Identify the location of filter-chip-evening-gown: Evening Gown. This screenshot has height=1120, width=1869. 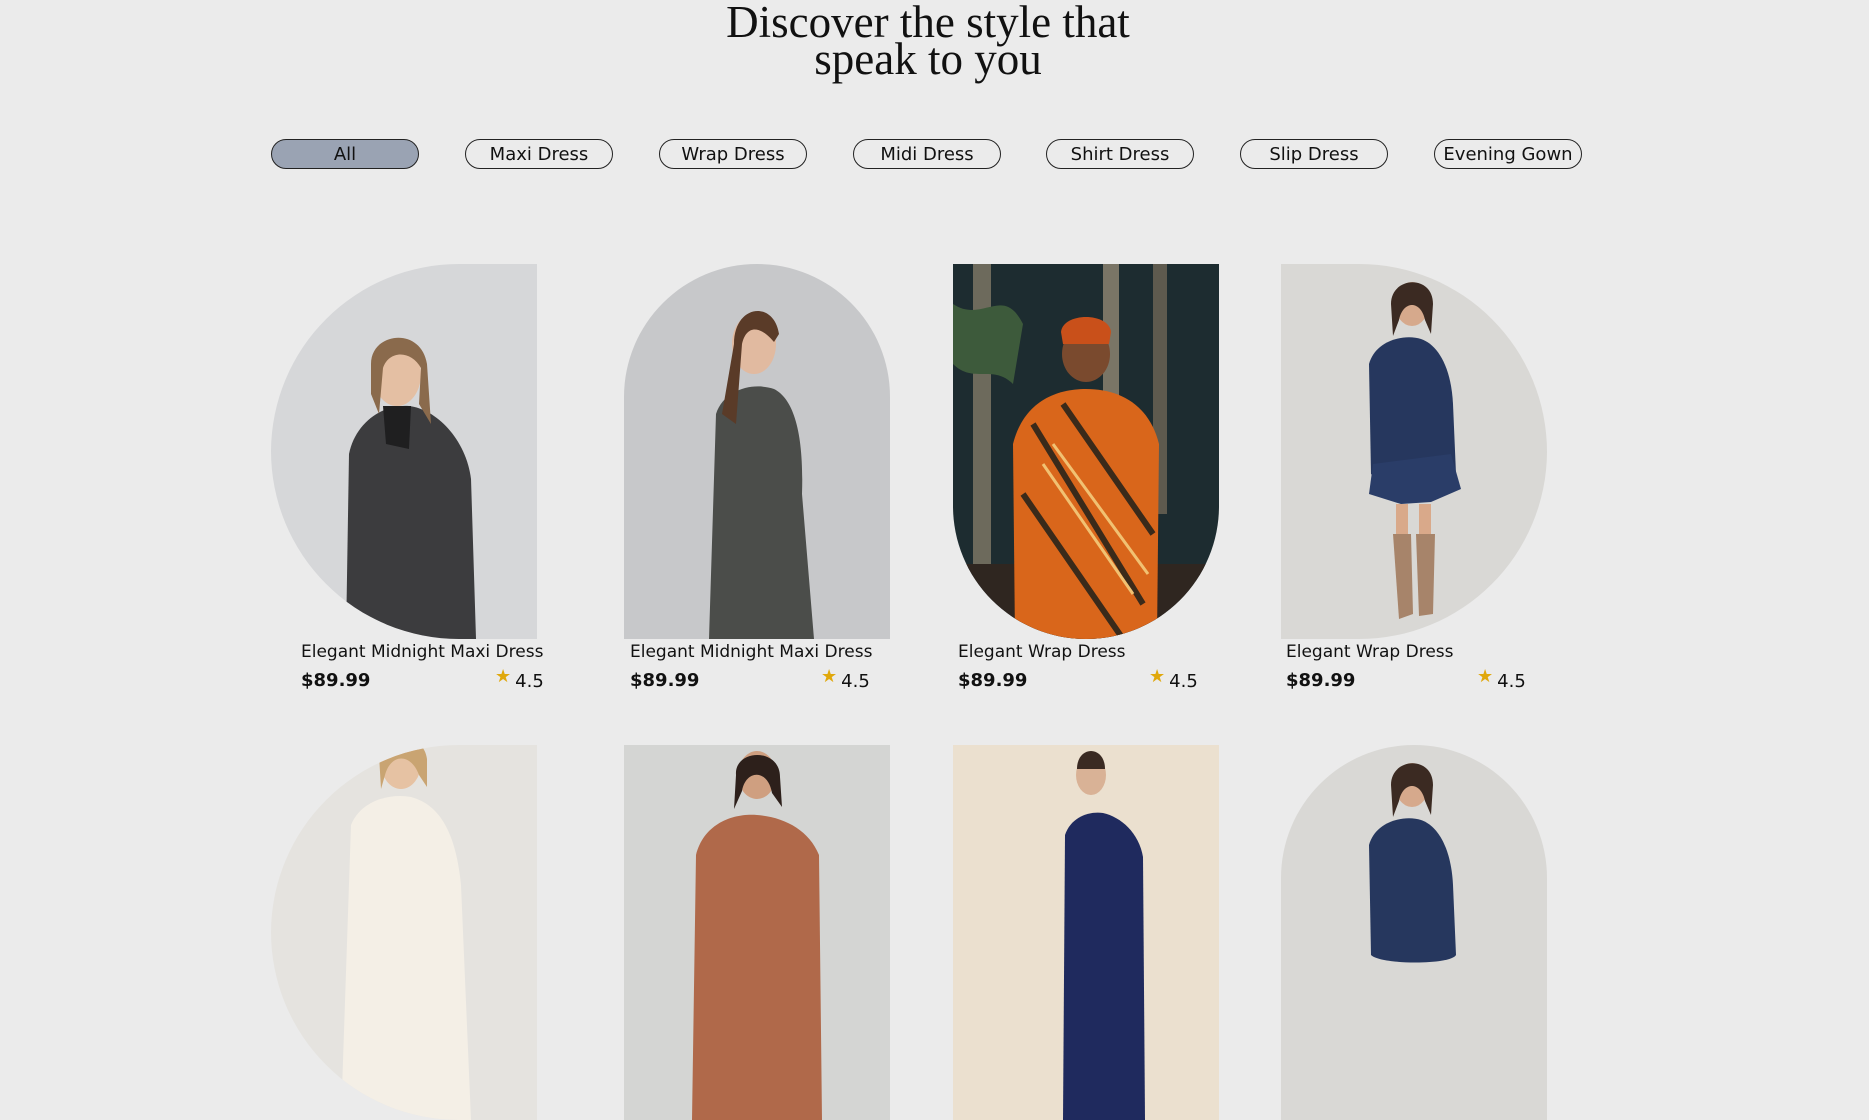
(1508, 154).